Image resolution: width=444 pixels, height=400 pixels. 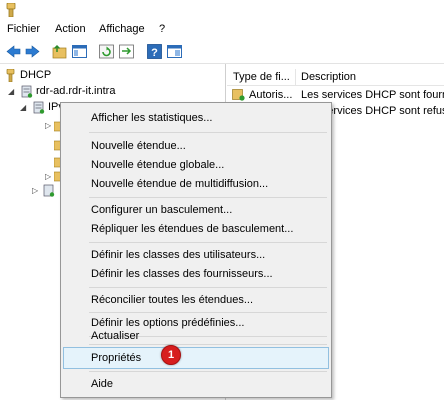 I want to click on dhcp-app-icon, so click(x=11, y=10).